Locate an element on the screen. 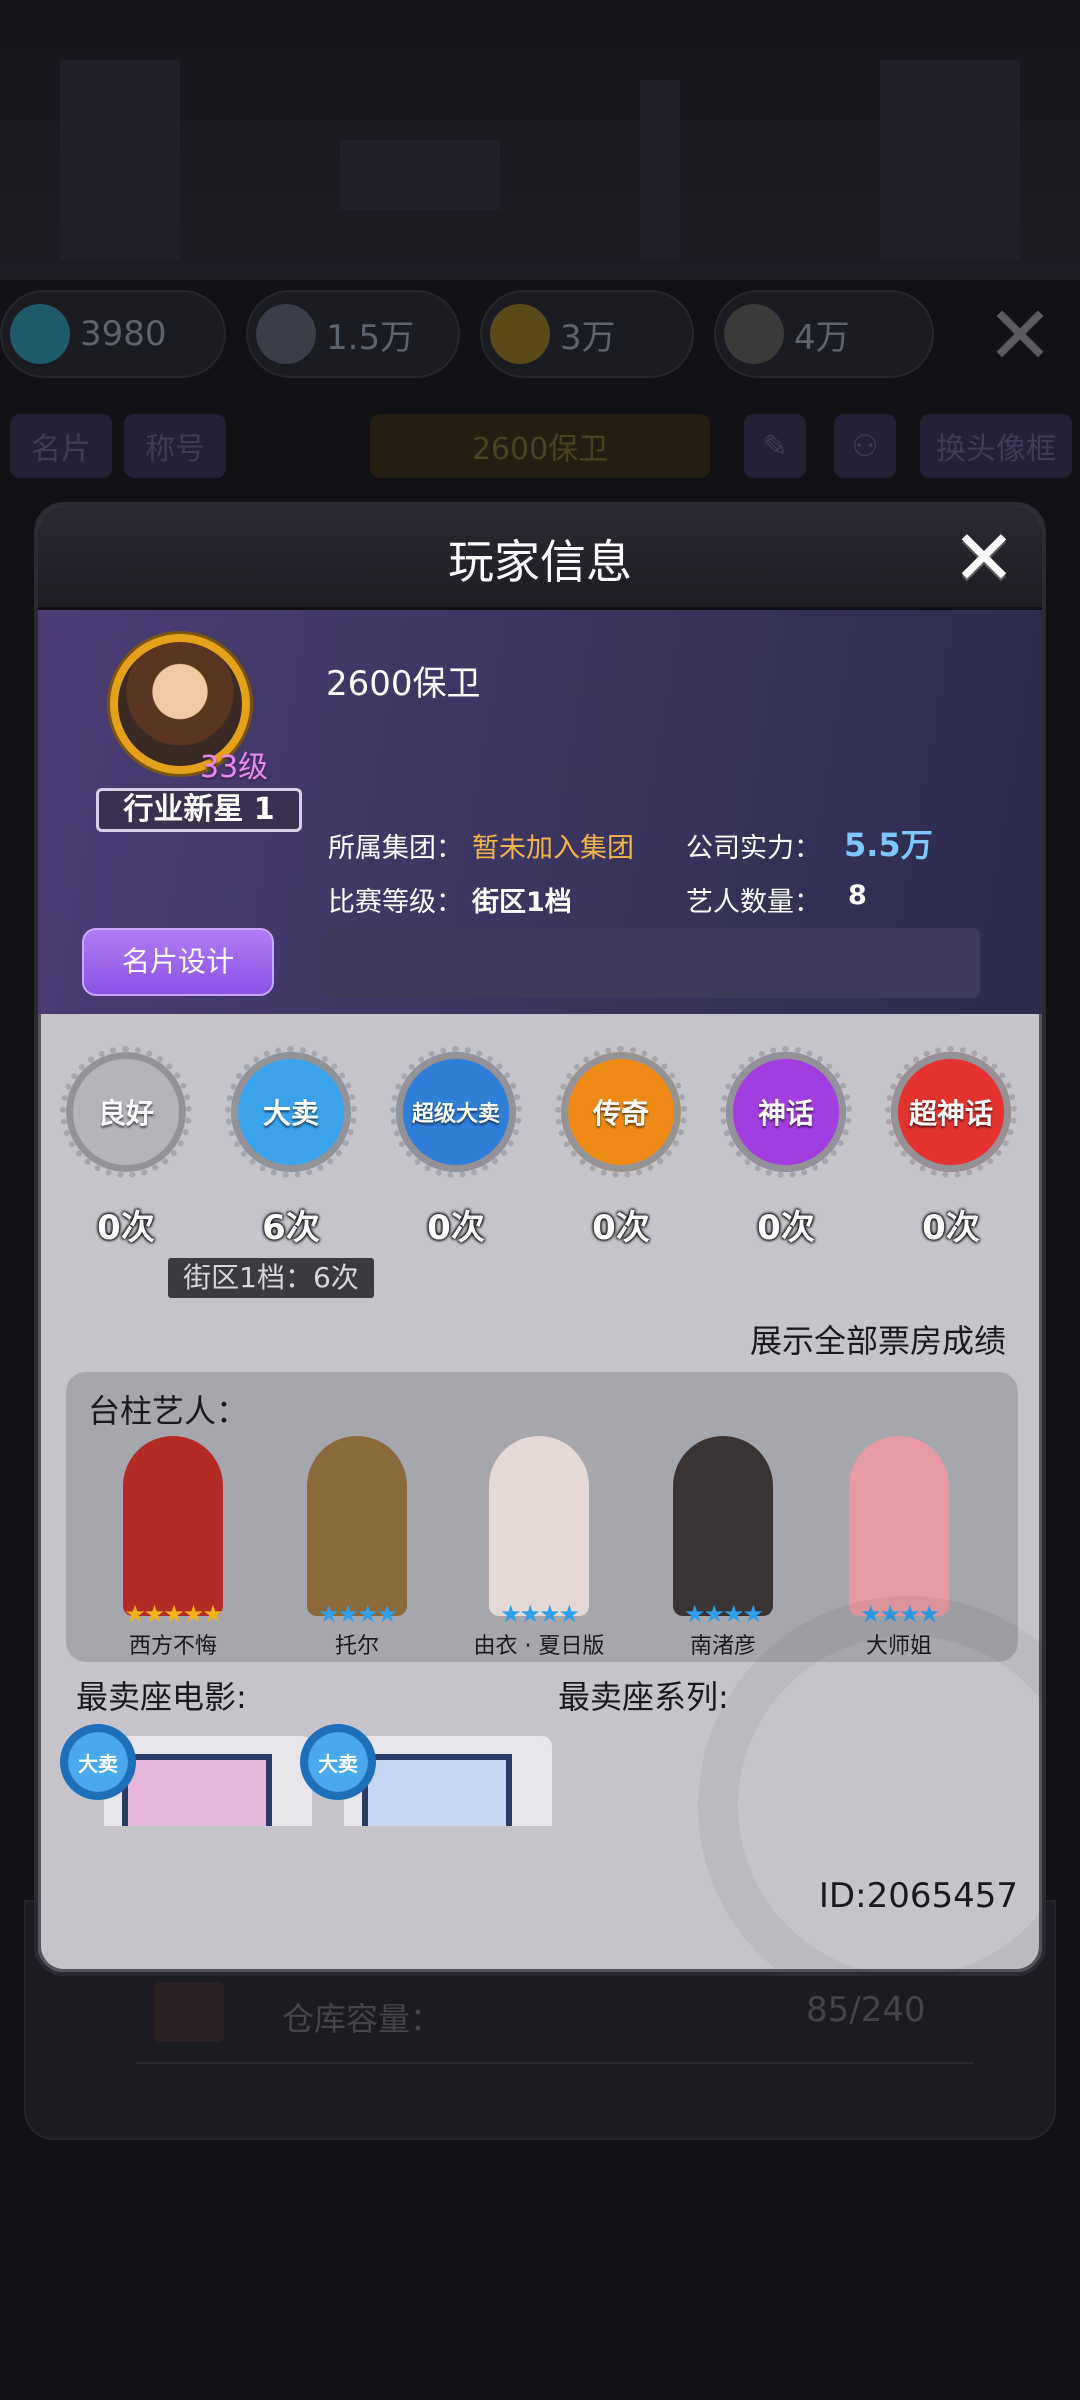  player-level: 33级 is located at coordinates (234, 767).